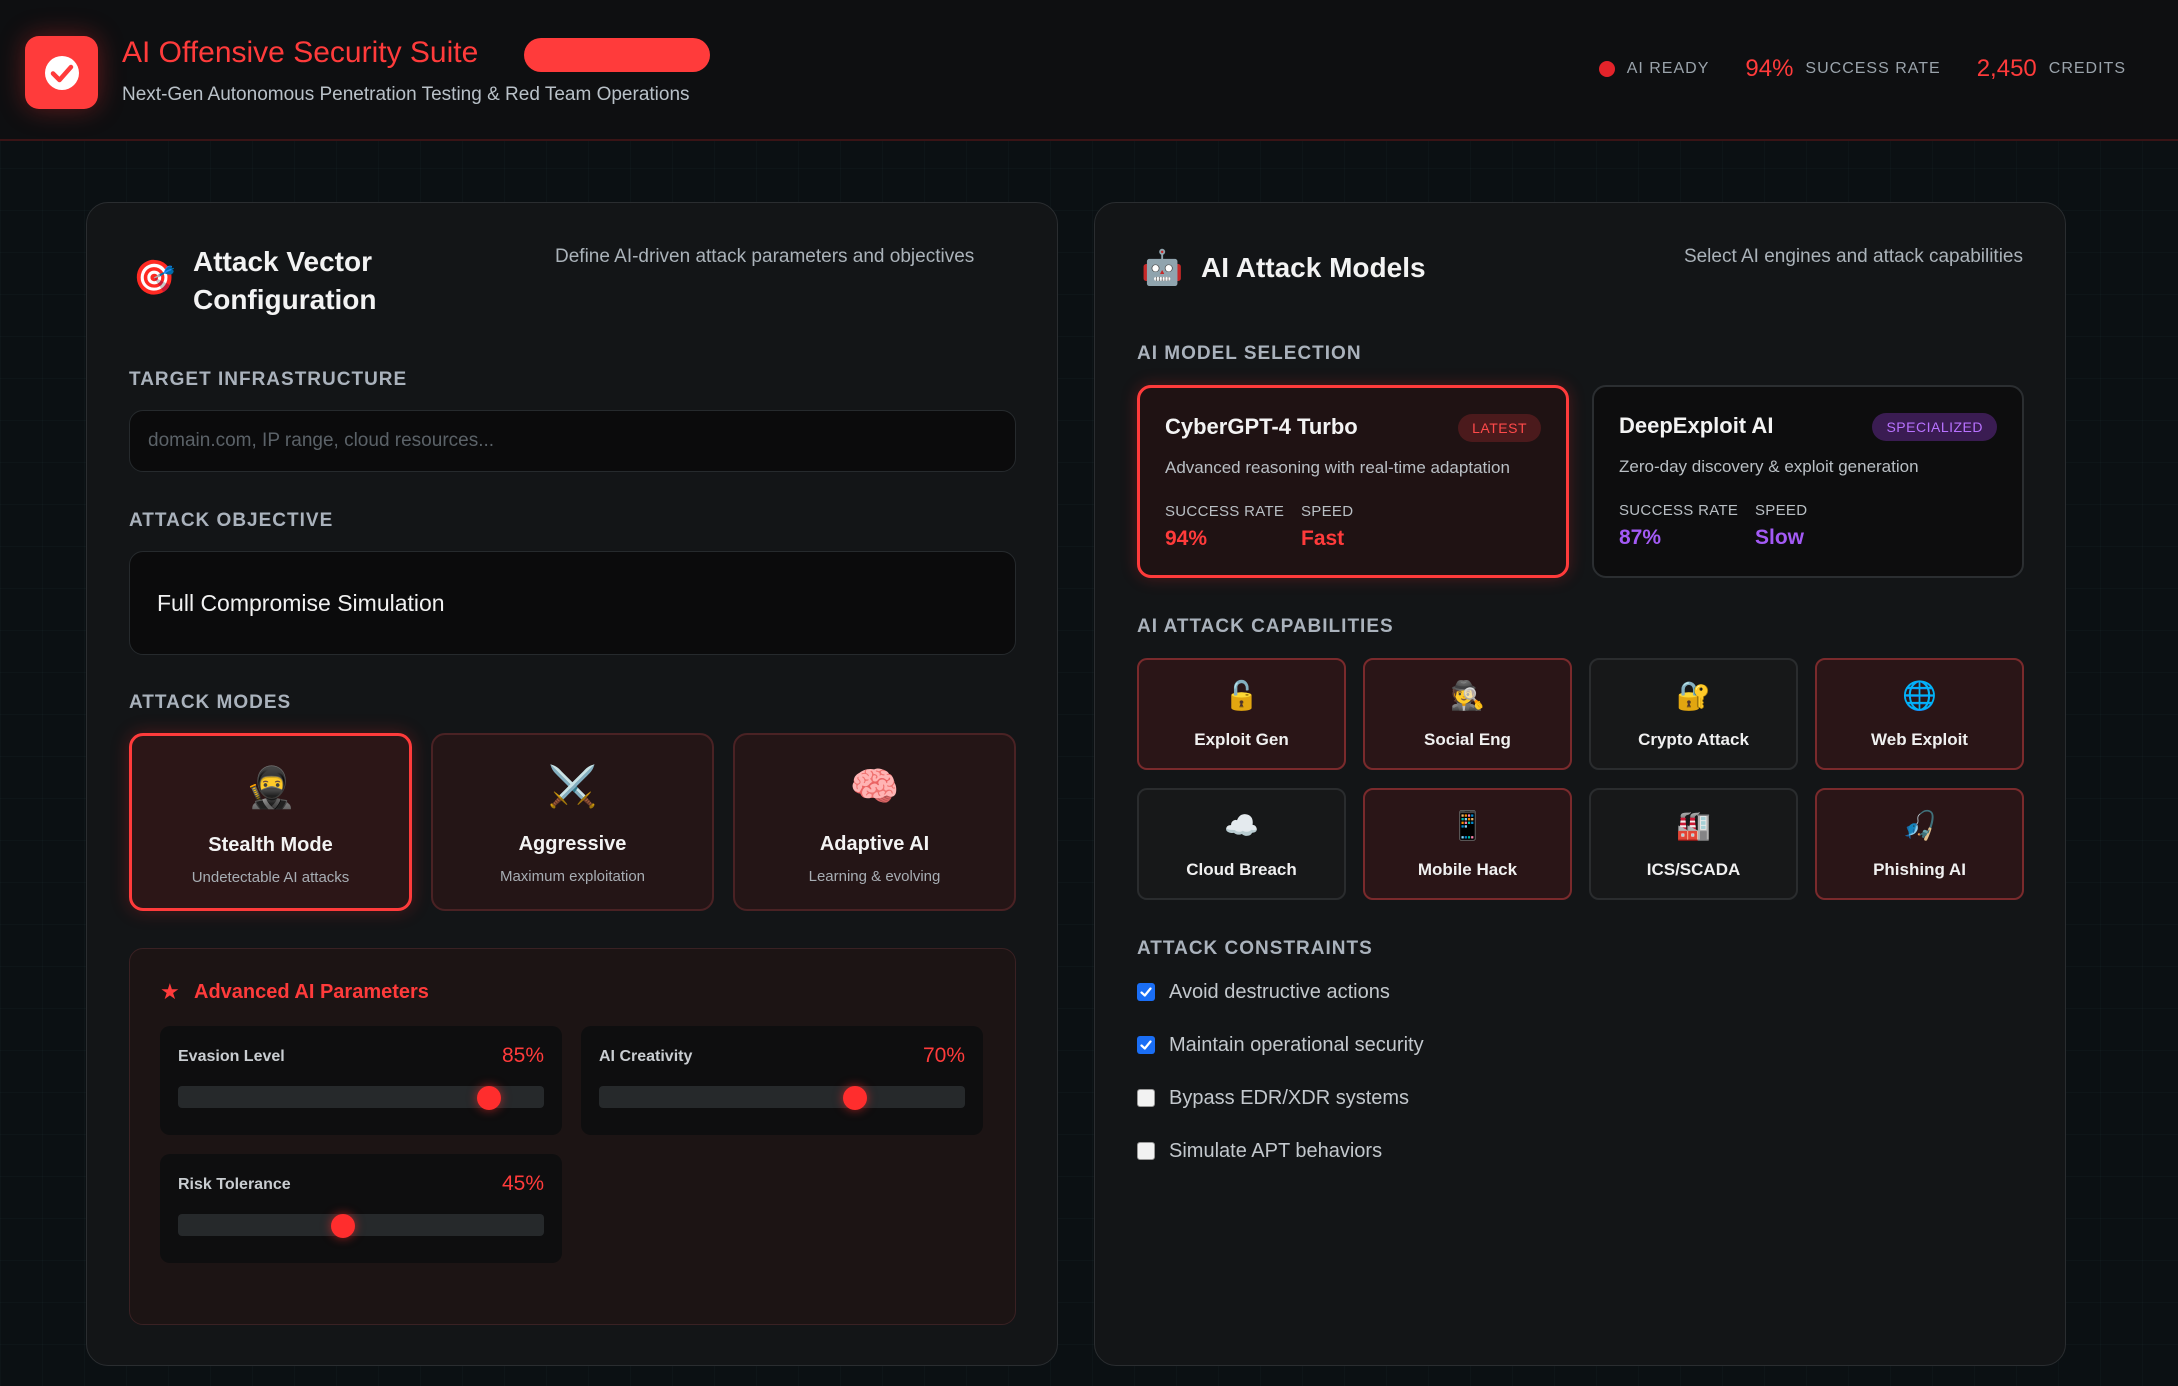  I want to click on mobile-phone-icon: 📱, so click(1467, 825).